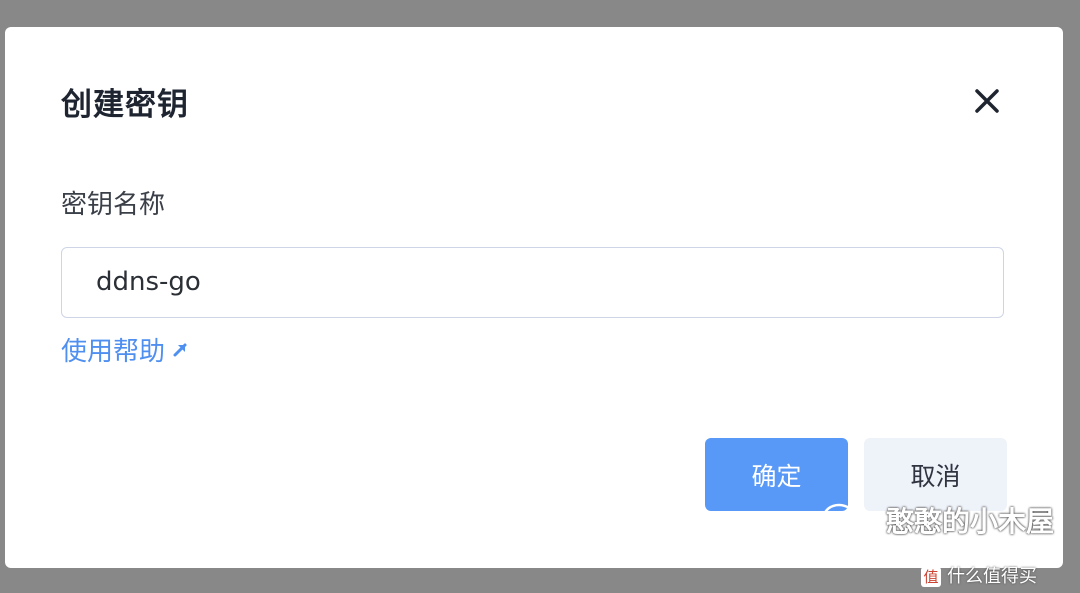 The width and height of the screenshot is (1080, 593). What do you see at coordinates (125, 105) in the screenshot?
I see `dialog-title: 创建密钥` at bounding box center [125, 105].